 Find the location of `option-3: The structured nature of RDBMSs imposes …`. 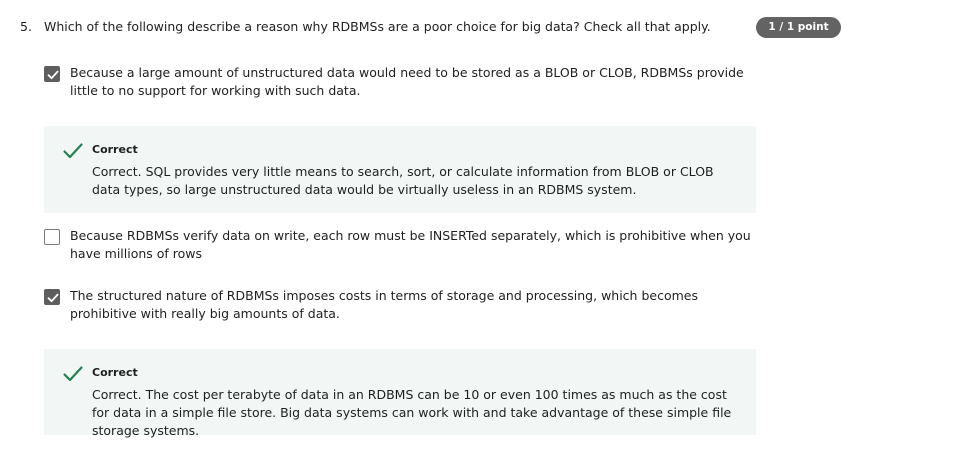

option-3: The structured nature of RDBMSs imposes … is located at coordinates (400, 306).